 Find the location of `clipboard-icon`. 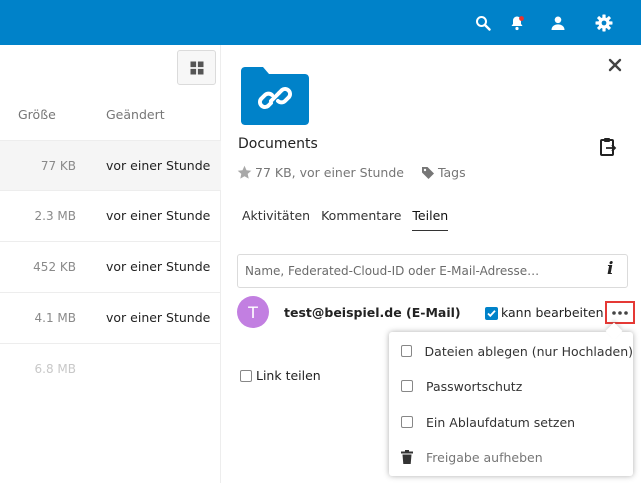

clipboard-icon is located at coordinates (608, 147).